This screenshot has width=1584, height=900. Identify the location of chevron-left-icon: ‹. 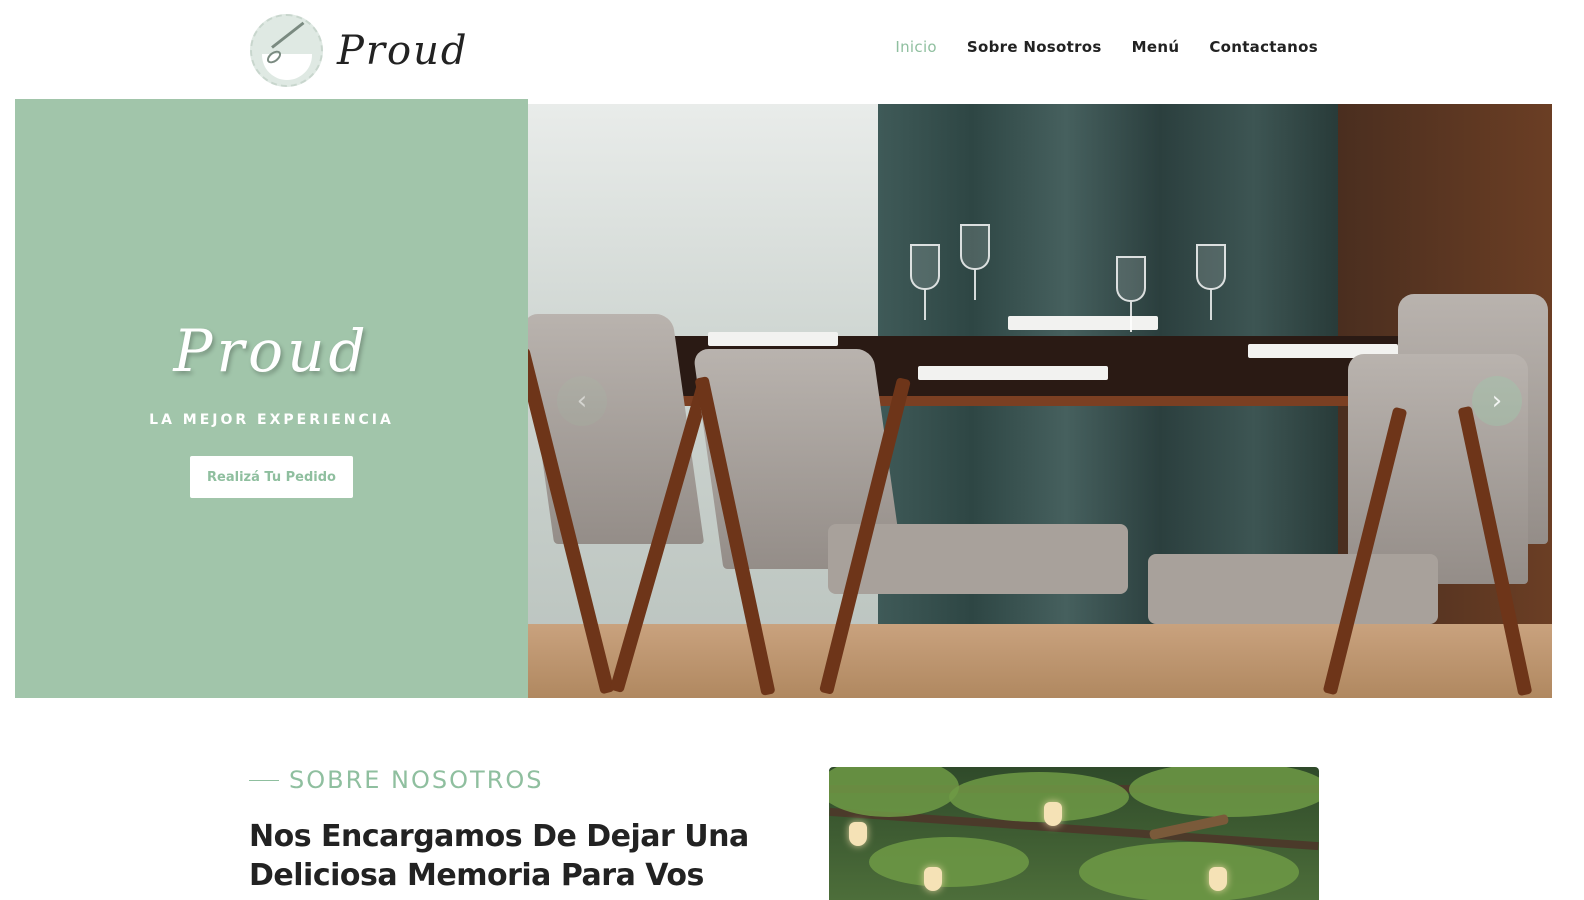
(582, 401).